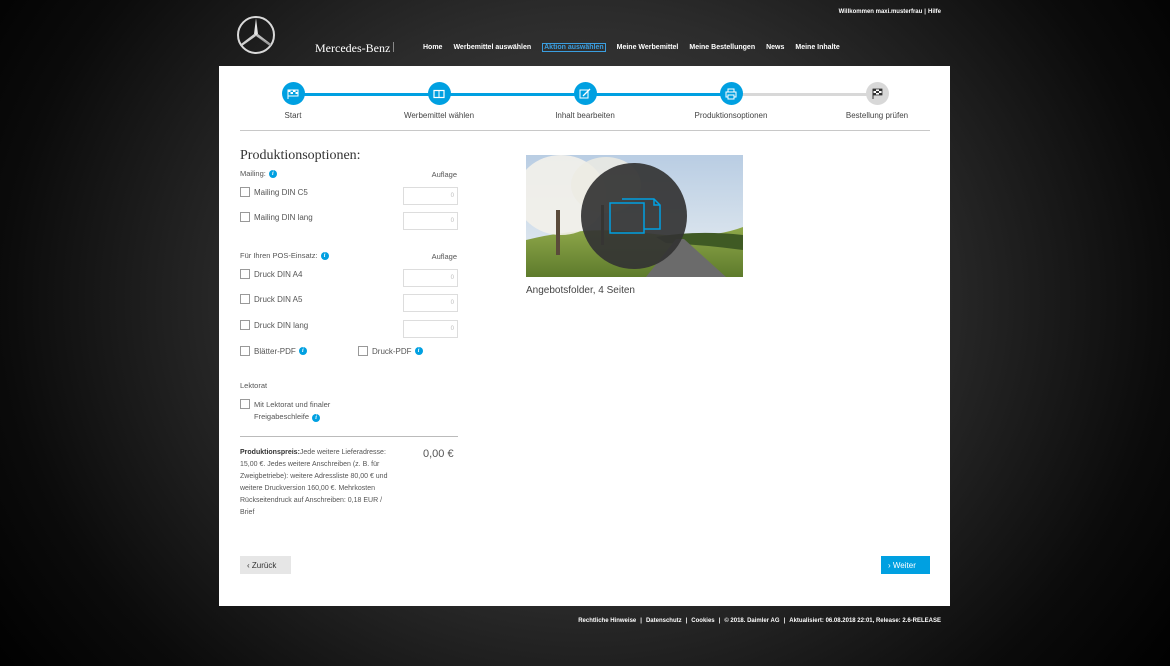  Describe the element at coordinates (731, 93) in the screenshot. I see `printer-icon` at that location.